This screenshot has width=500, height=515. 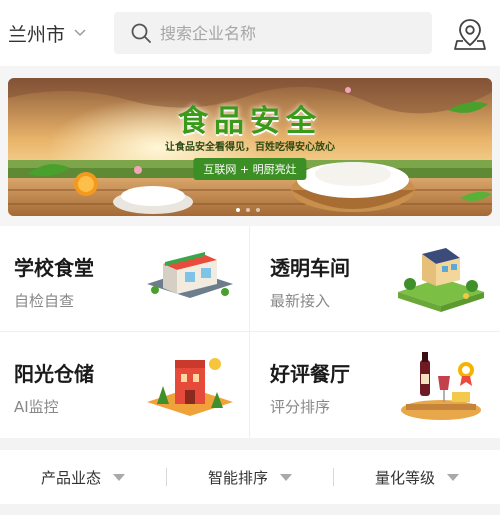 I want to click on category-title: 阳光仓储, so click(x=54, y=374).